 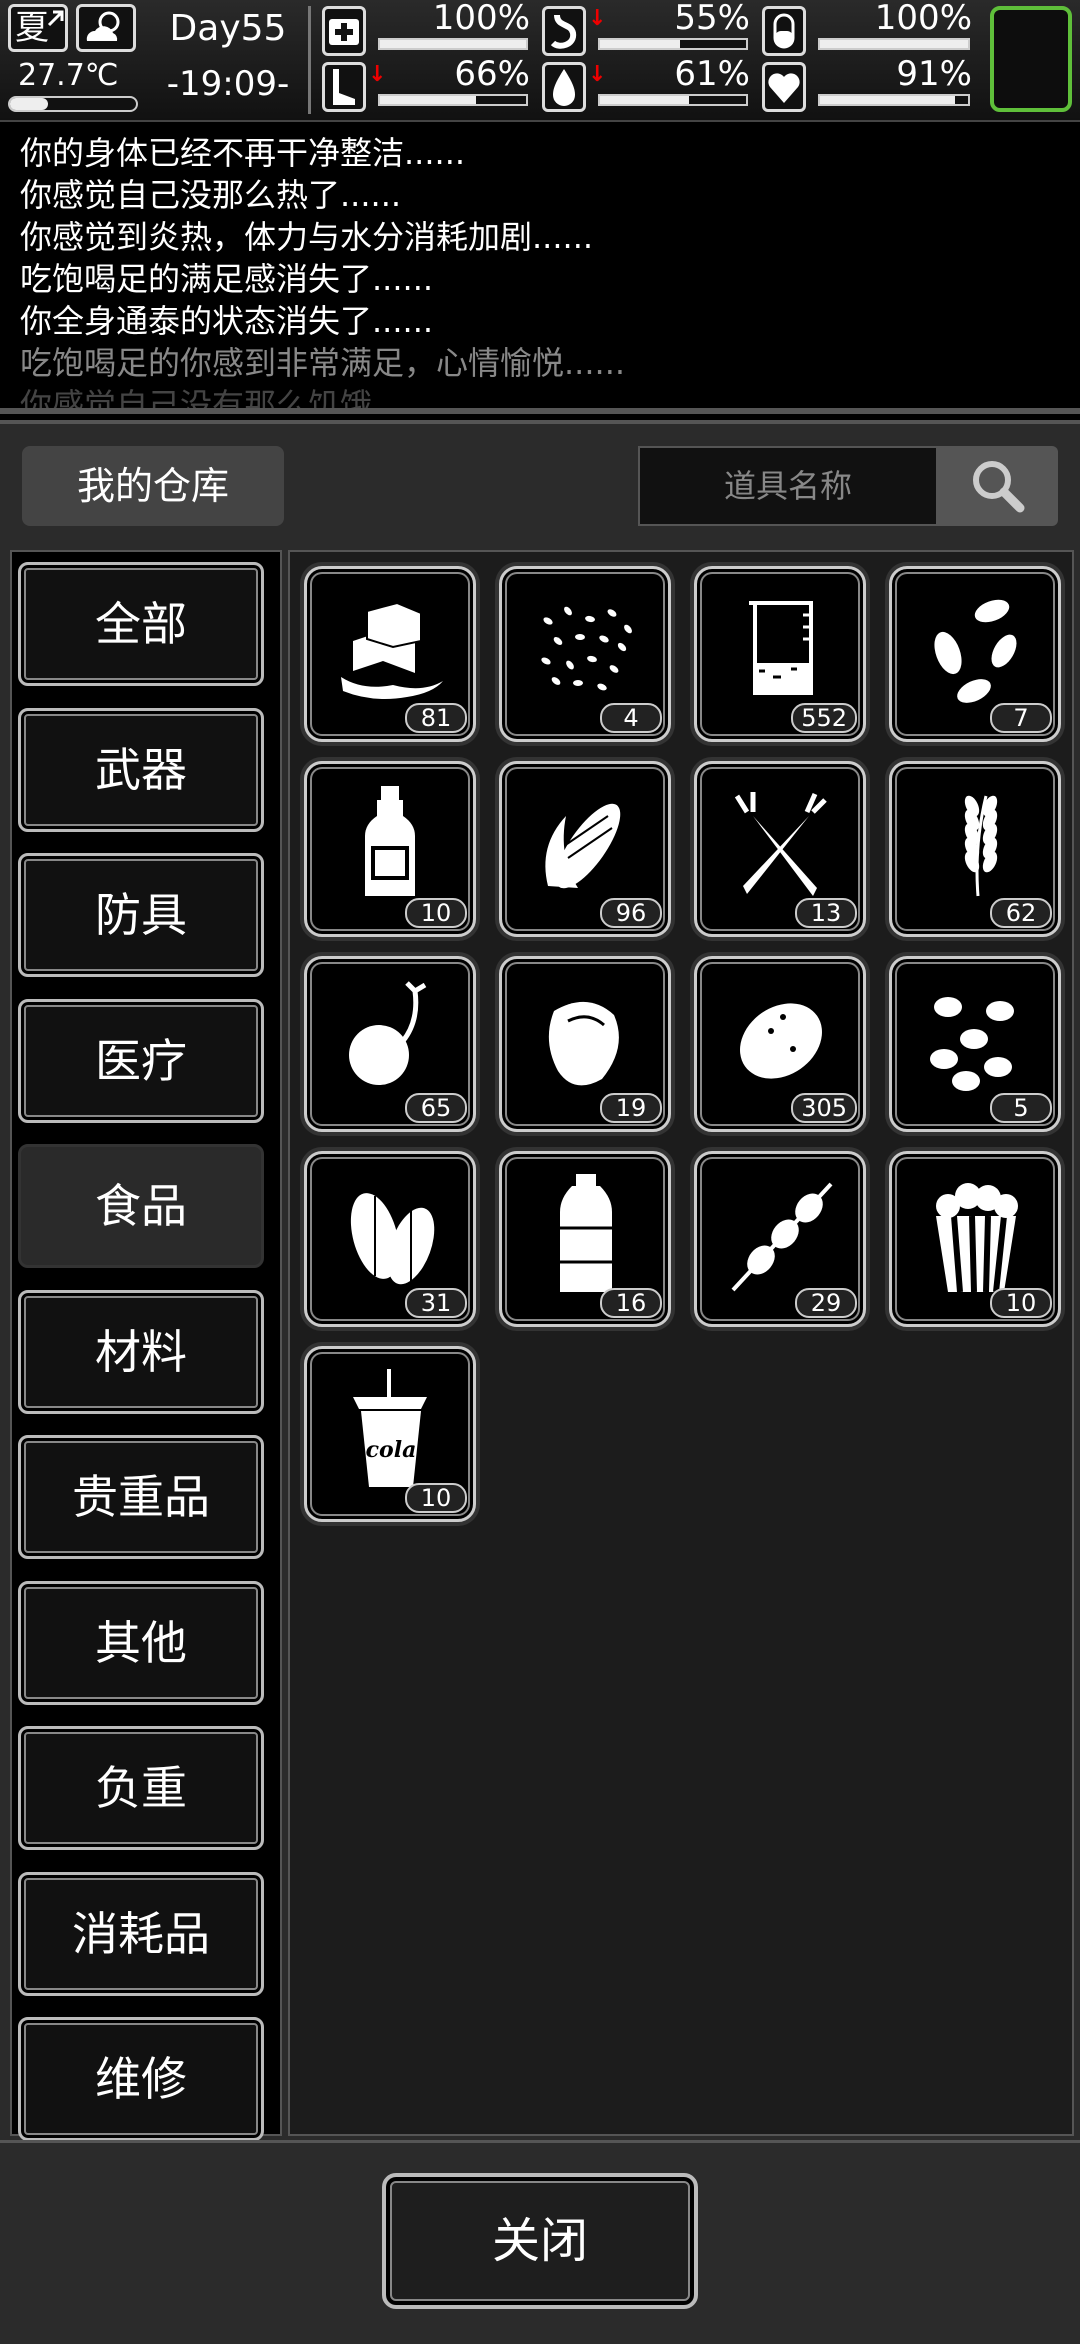 I want to click on water-bottle-icon, so click(x=586, y=1233).